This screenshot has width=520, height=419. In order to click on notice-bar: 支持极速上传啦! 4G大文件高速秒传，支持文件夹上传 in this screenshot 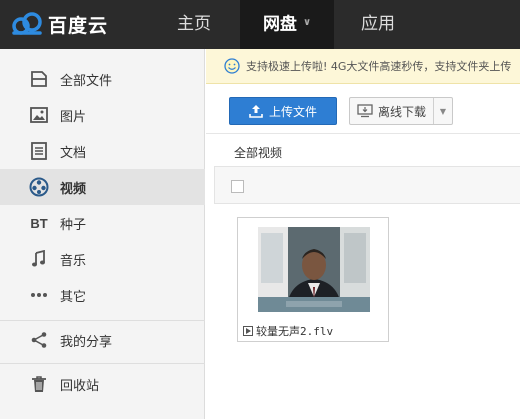, I will do `click(363, 66)`.